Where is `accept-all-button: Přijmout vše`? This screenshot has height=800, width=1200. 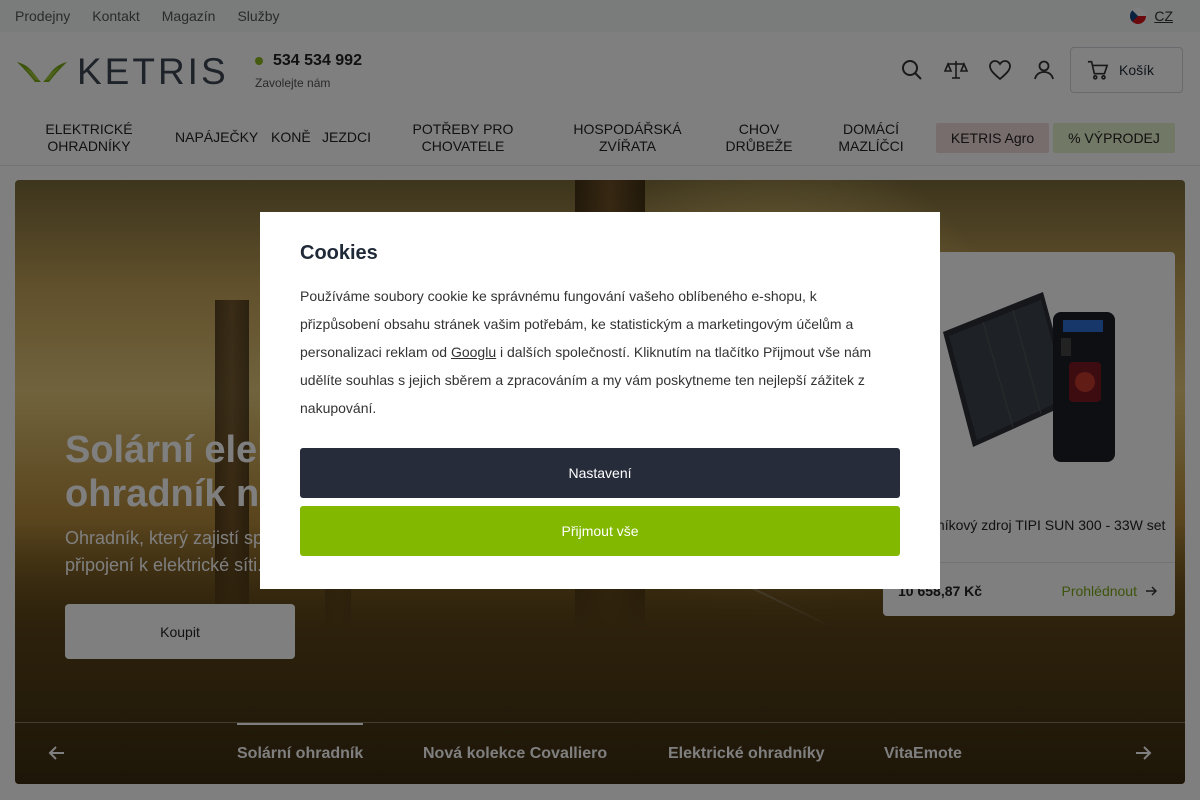 accept-all-button: Přijmout vše is located at coordinates (600, 531).